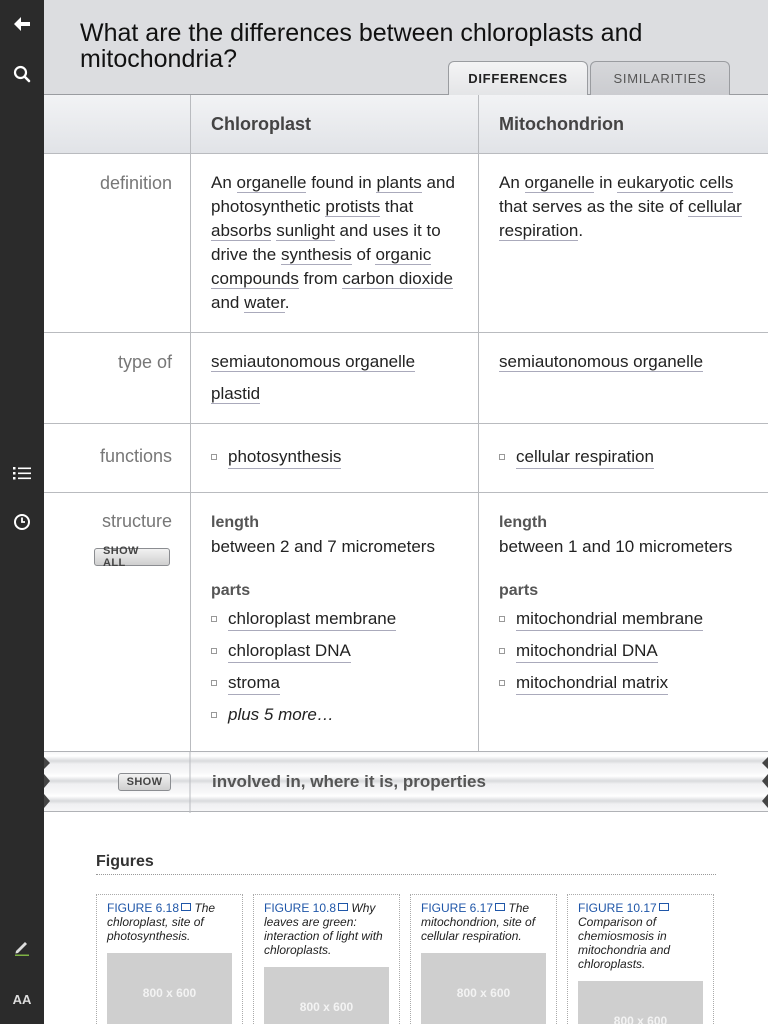  What do you see at coordinates (136, 521) in the screenshot?
I see `row-label-structure: structure` at bounding box center [136, 521].